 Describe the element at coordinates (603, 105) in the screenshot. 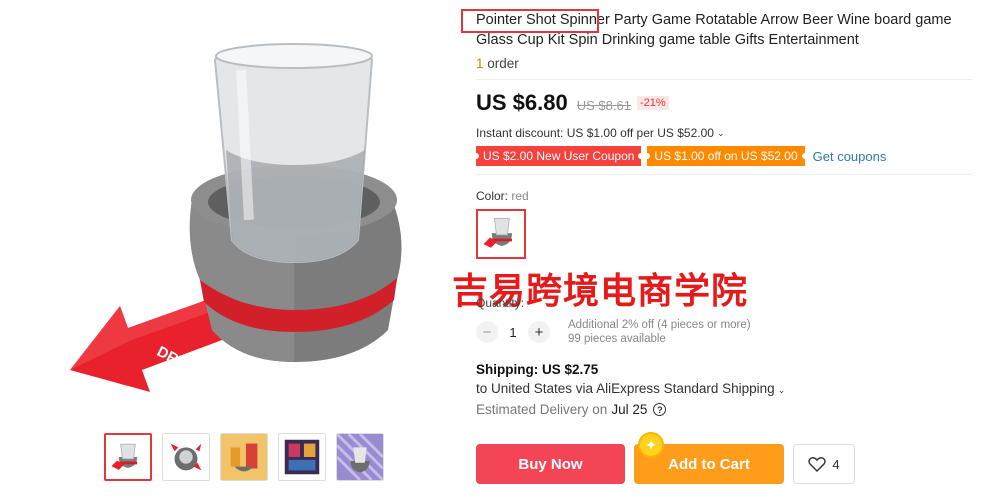

I see `original-price: US $8.61` at that location.